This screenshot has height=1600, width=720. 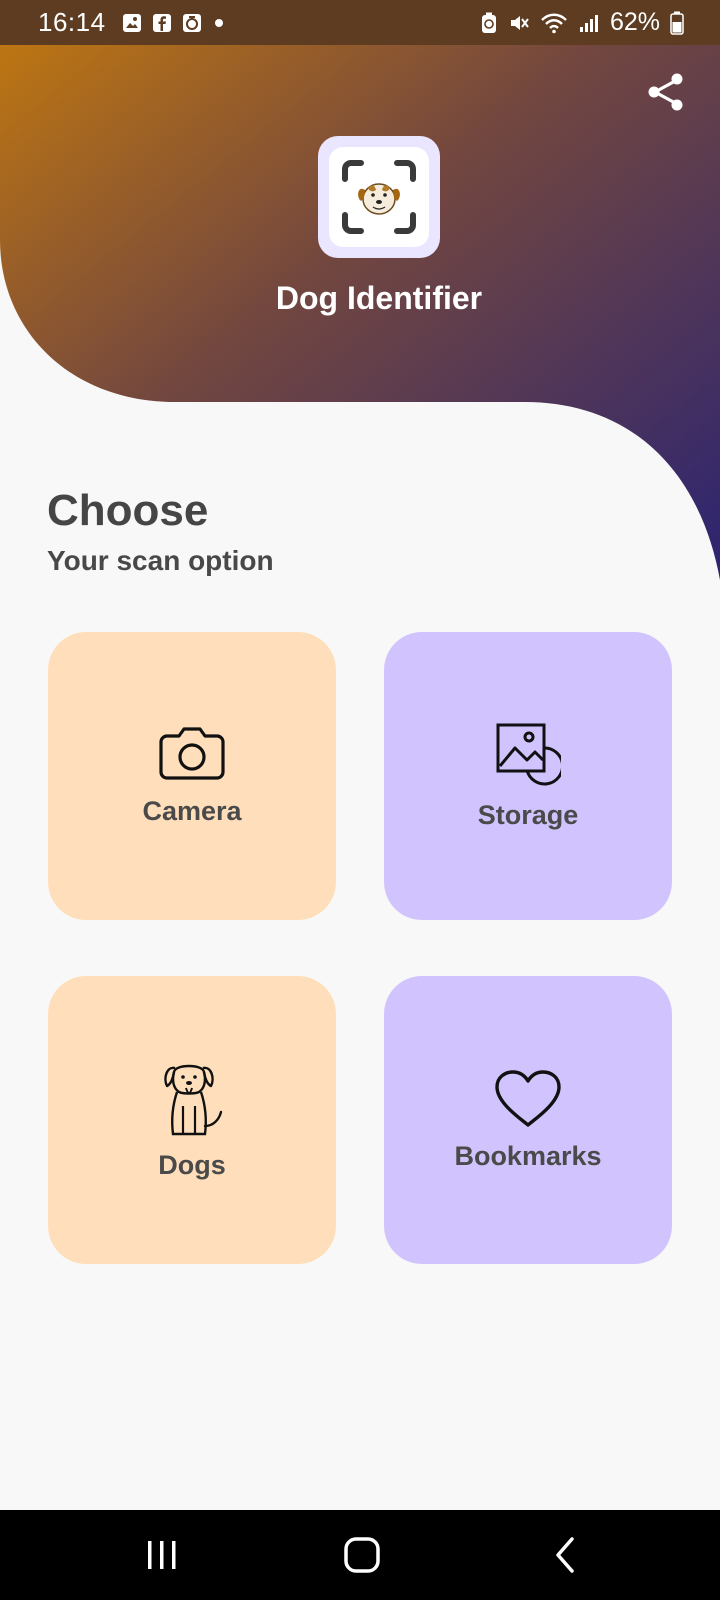 What do you see at coordinates (72, 22) in the screenshot?
I see `status-time: 16:14` at bounding box center [72, 22].